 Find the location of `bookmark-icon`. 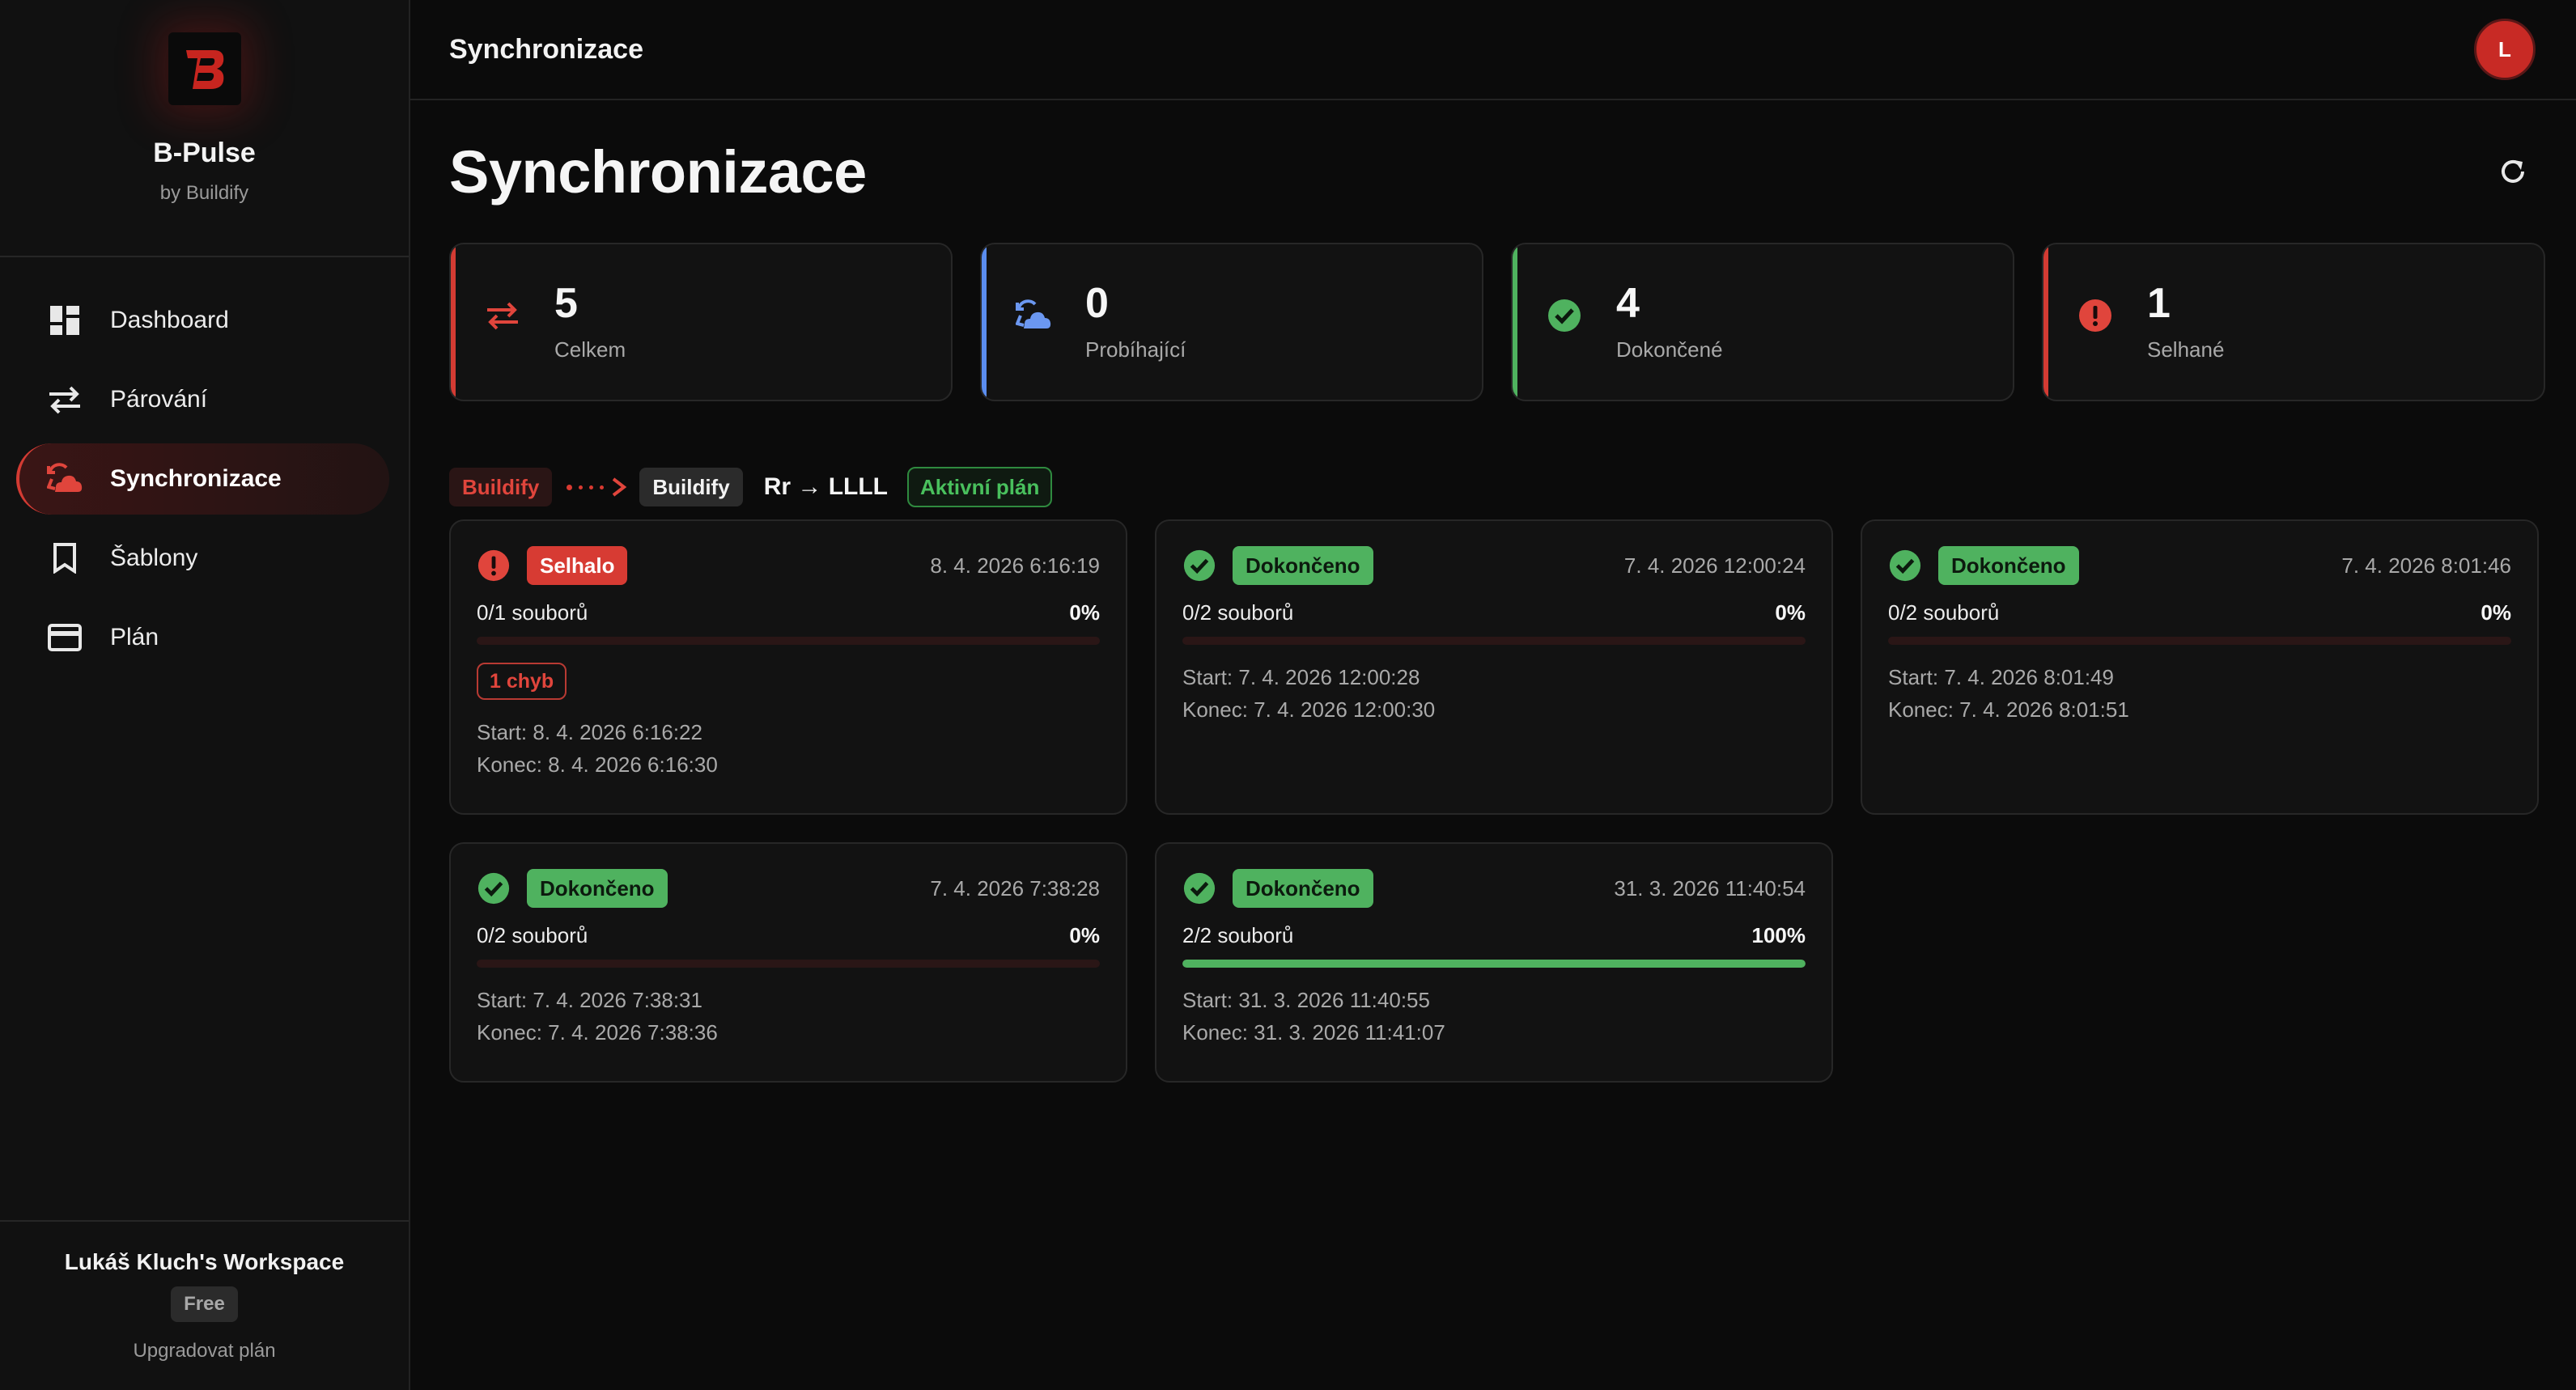

bookmark-icon is located at coordinates (65, 558).